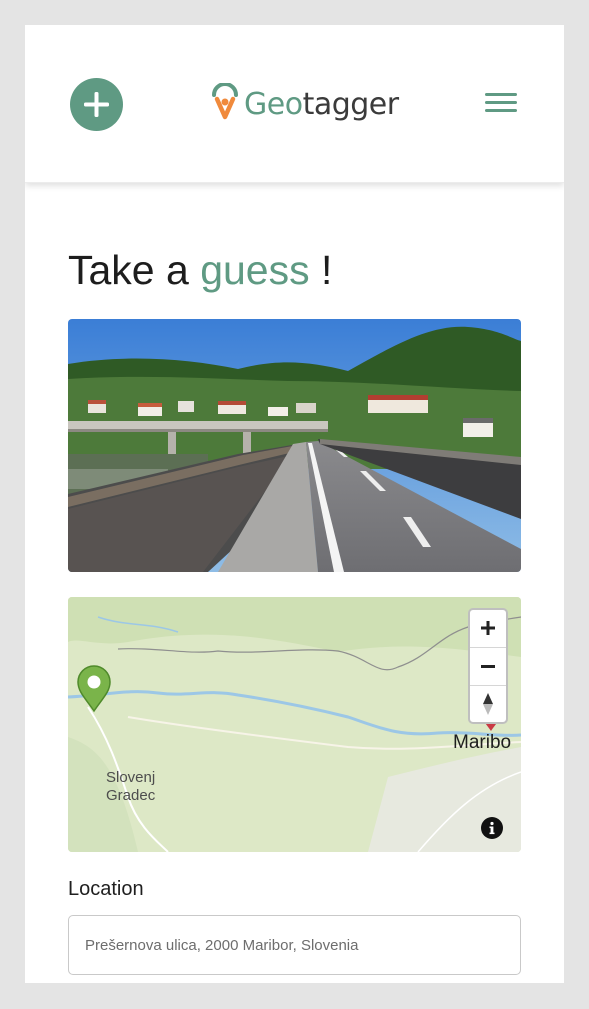  I want to click on add-location-button, so click(96, 104).